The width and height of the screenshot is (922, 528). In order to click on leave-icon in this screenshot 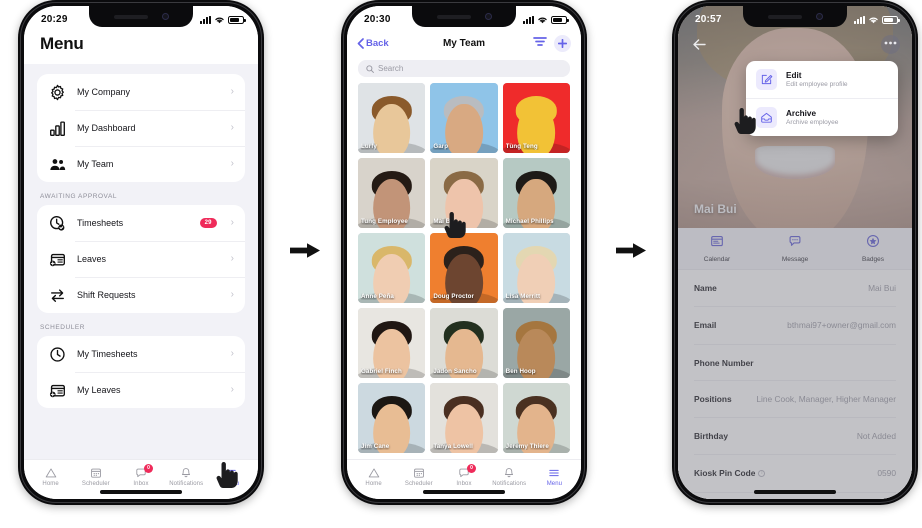, I will do `click(57, 259)`.